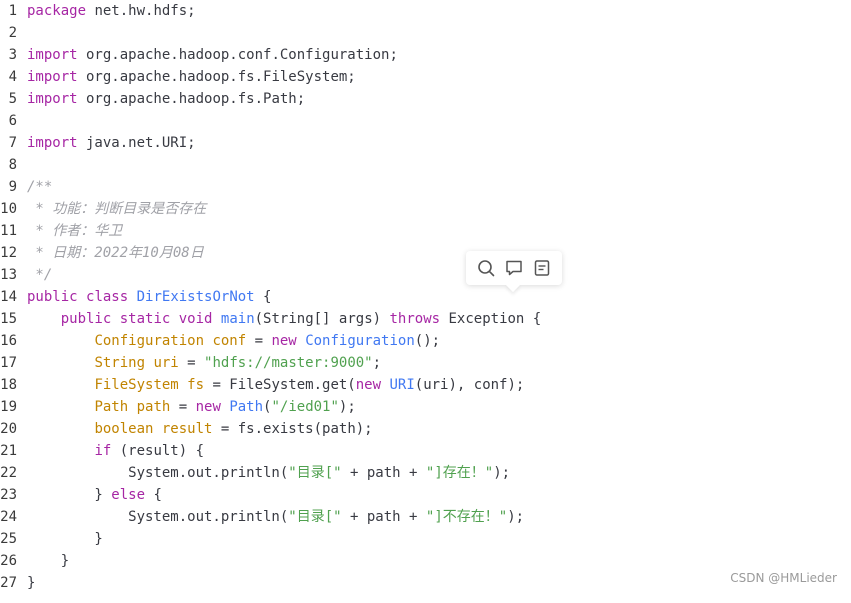  Describe the element at coordinates (469, 385) in the screenshot. I see `code-token: (uri), conf);` at that location.